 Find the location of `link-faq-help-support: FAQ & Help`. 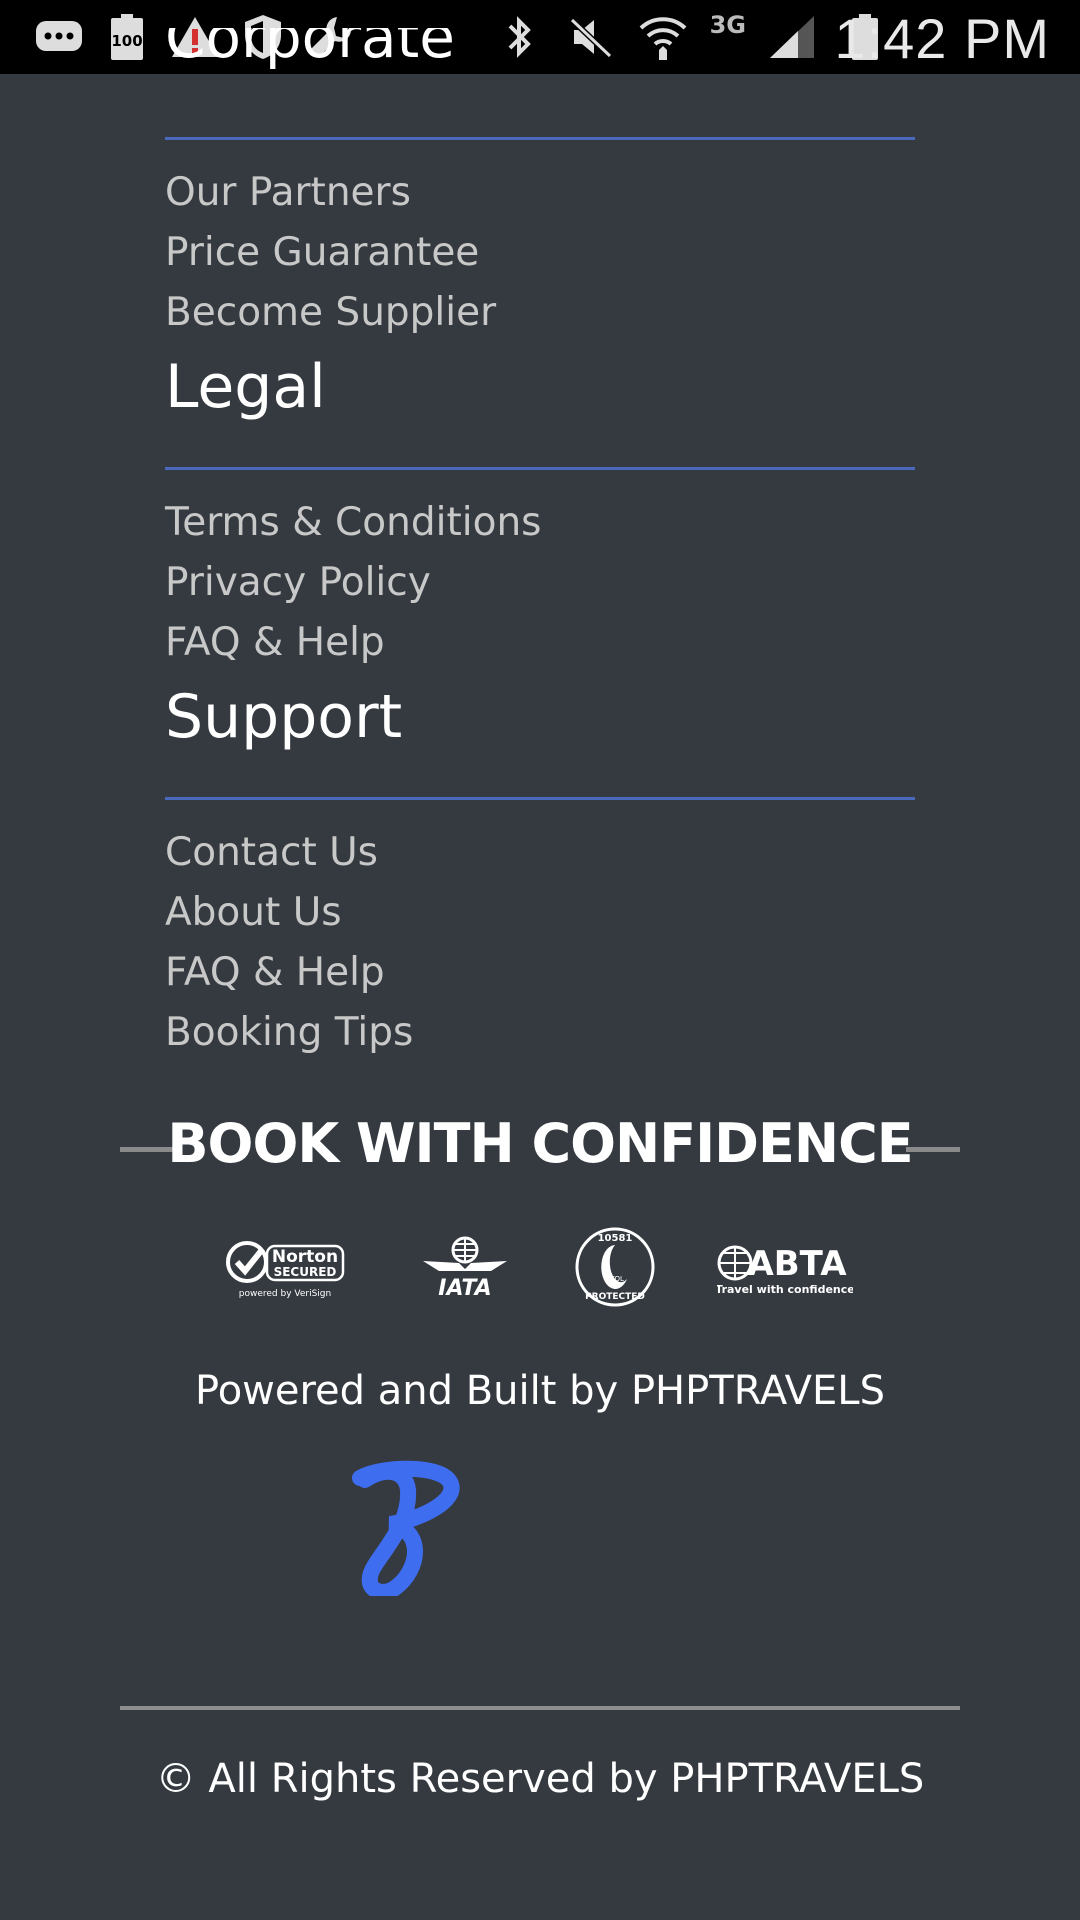

link-faq-help-support: FAQ & Help is located at coordinates (275, 973).